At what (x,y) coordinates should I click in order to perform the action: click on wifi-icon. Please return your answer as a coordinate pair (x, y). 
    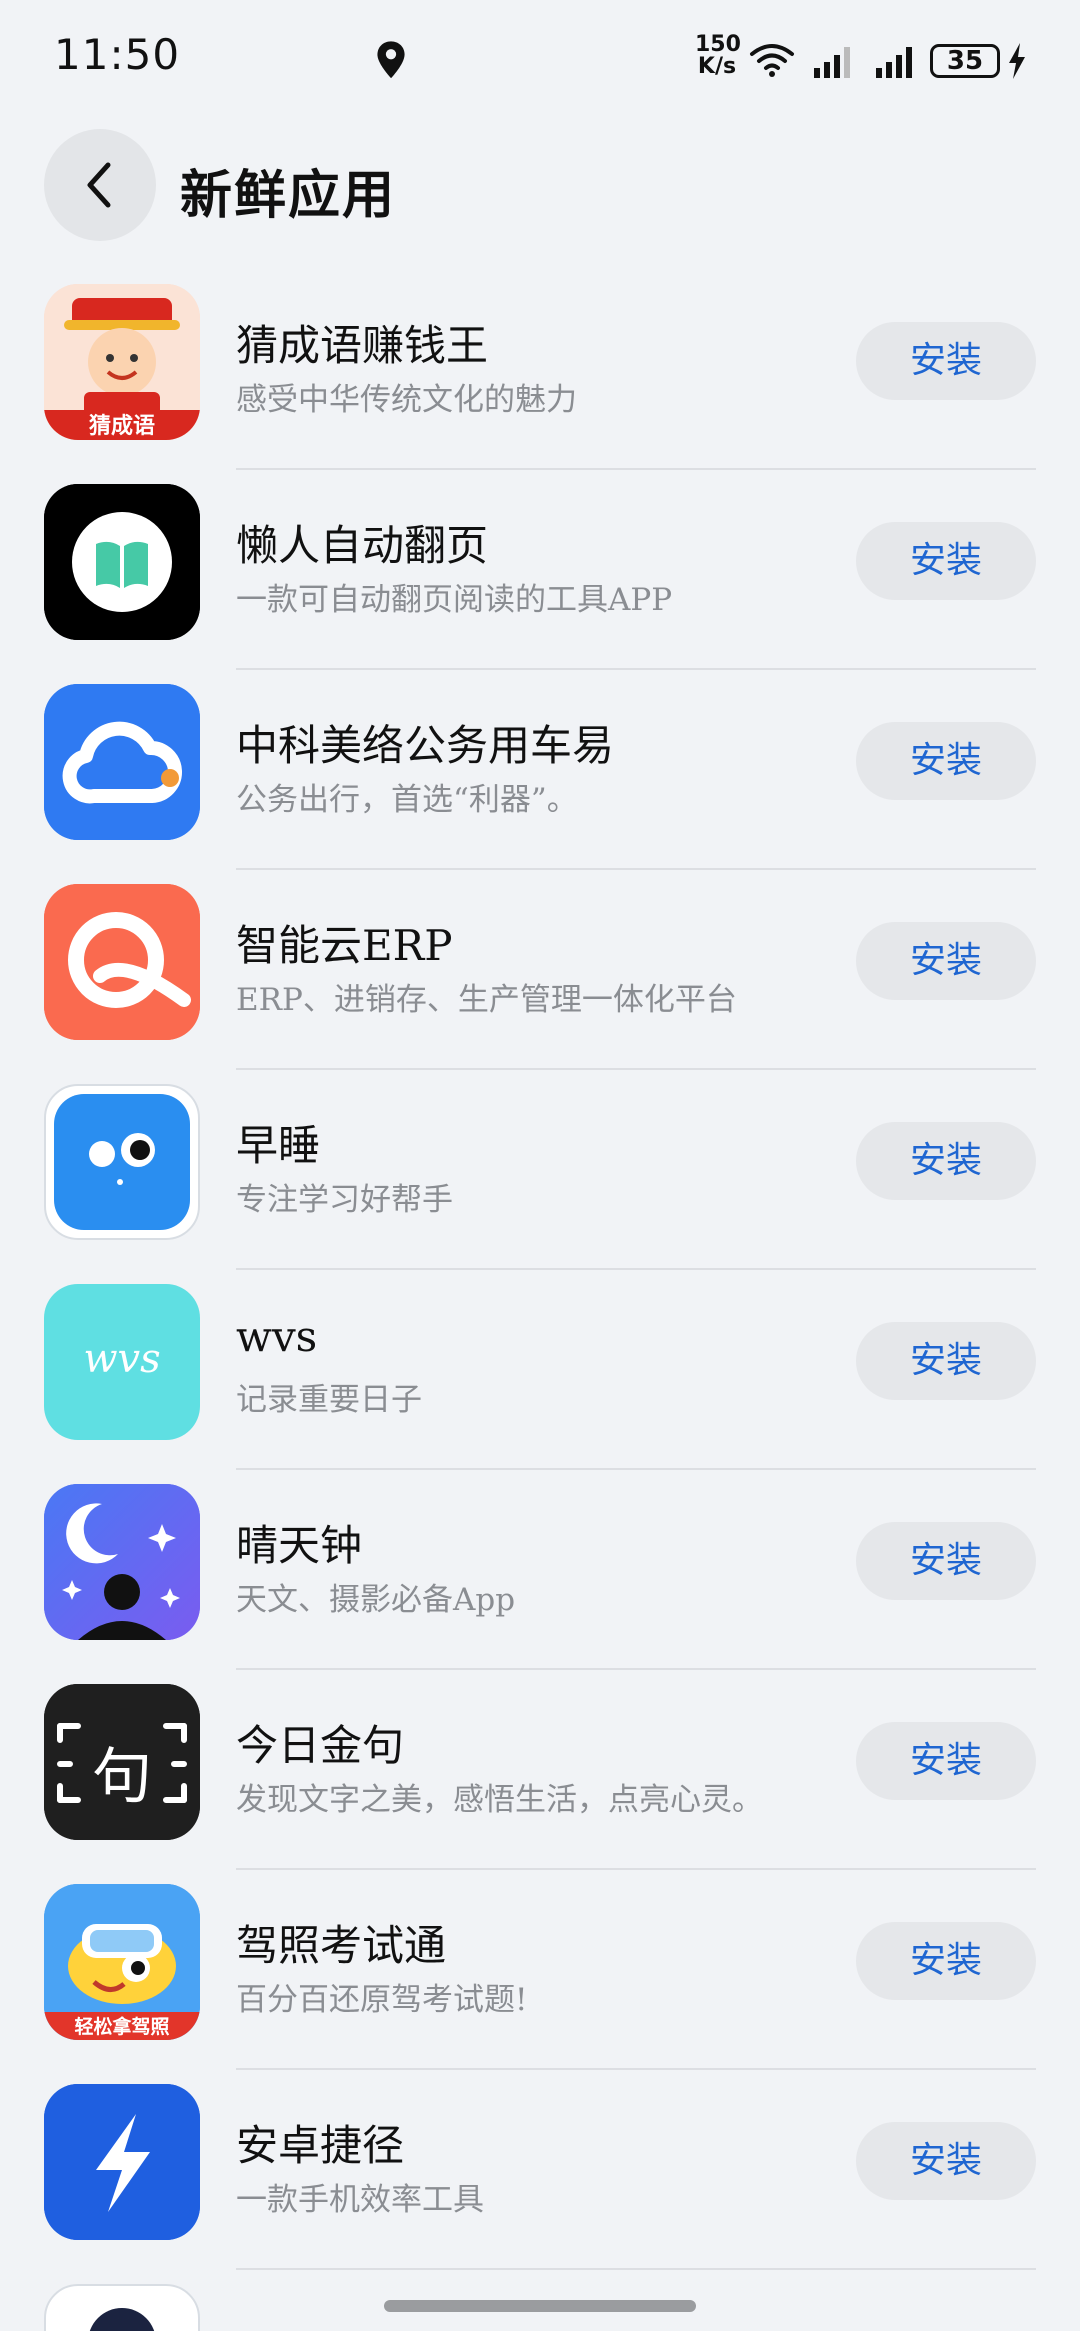
    Looking at the image, I should click on (772, 60).